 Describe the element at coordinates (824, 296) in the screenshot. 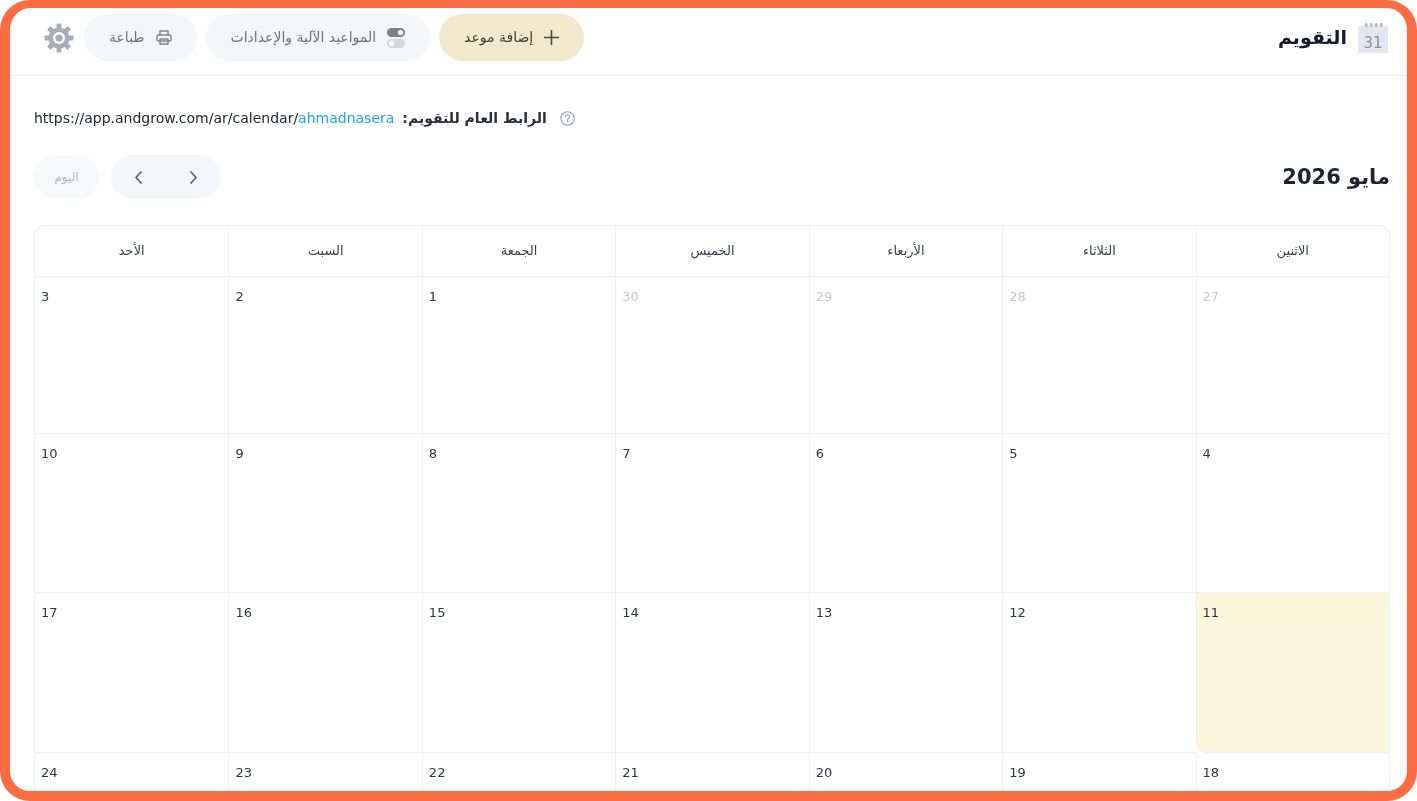

I see `day-number: 29` at that location.